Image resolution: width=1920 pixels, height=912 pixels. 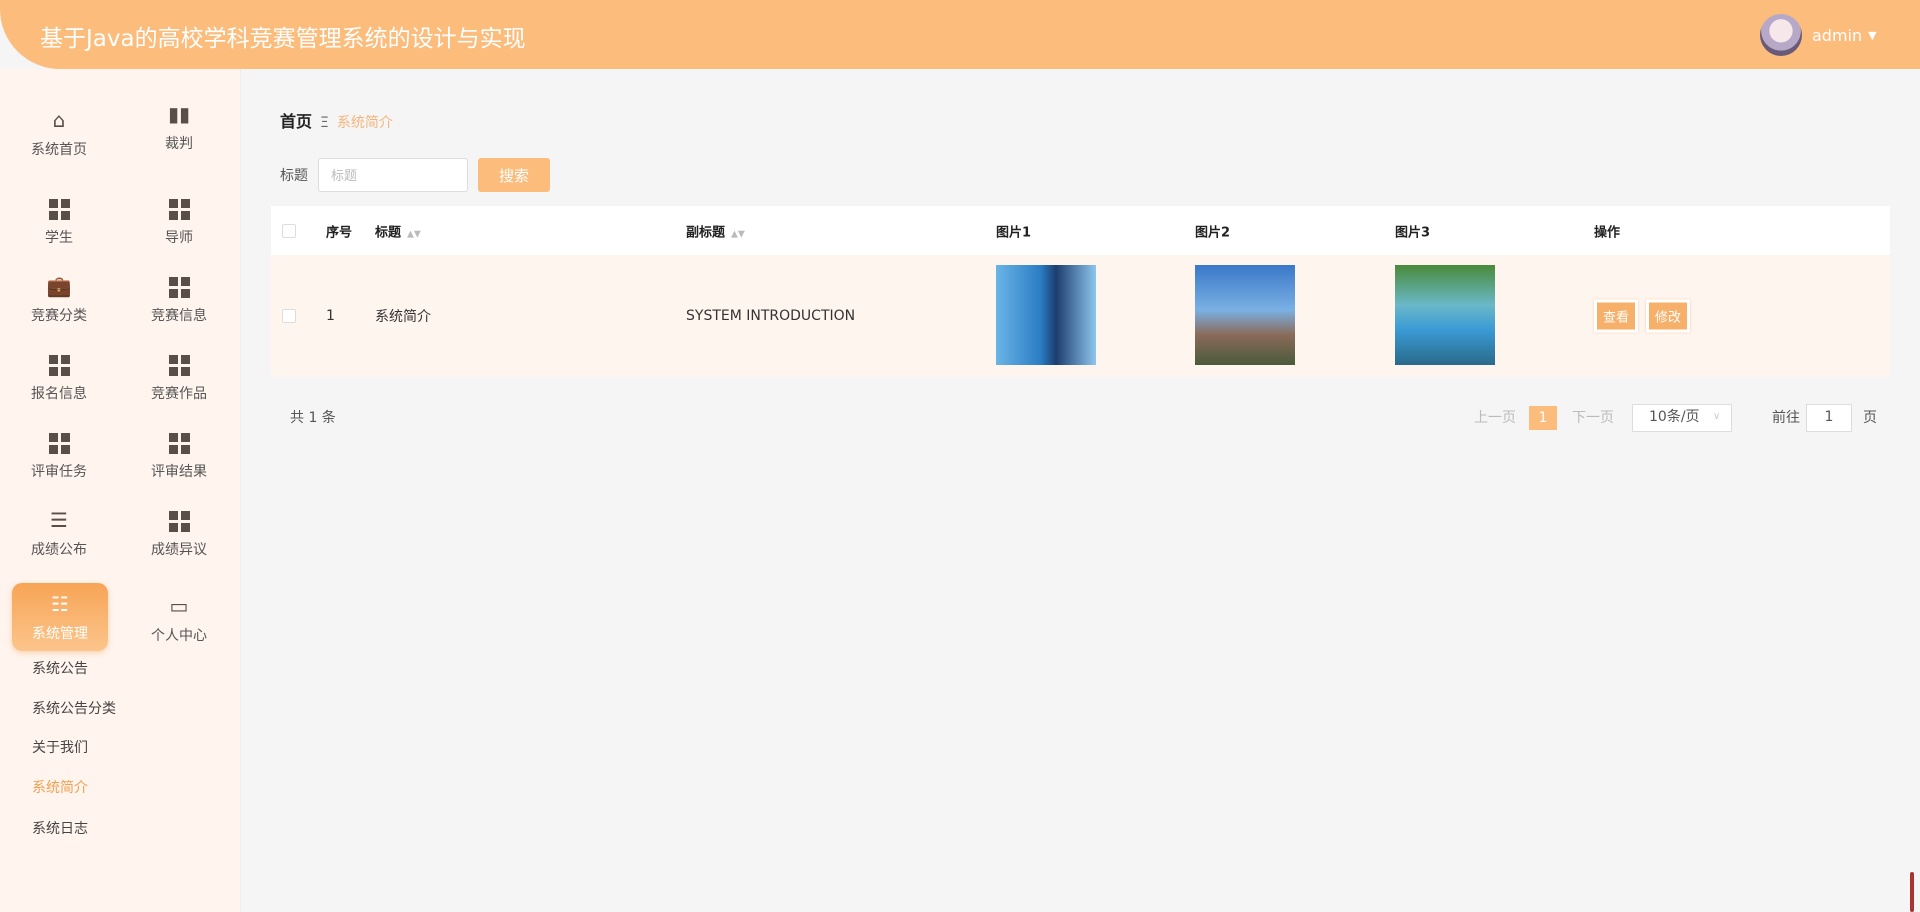 What do you see at coordinates (59, 472) in the screenshot?
I see `label: 评审任务` at bounding box center [59, 472].